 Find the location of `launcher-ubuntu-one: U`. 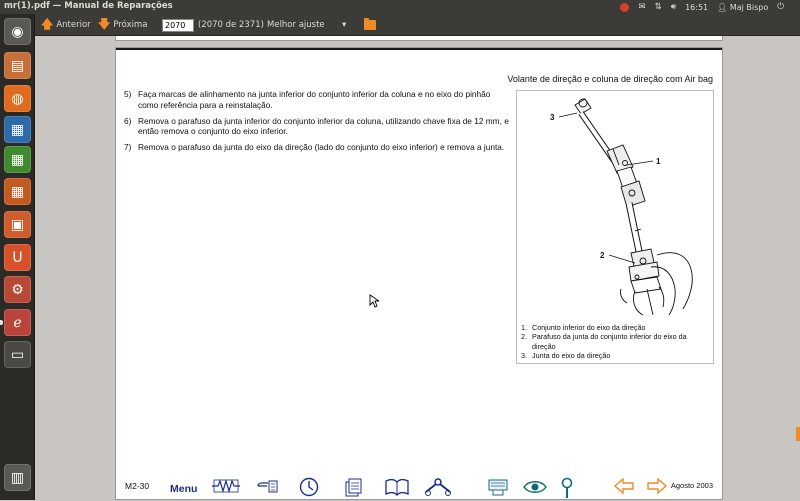

launcher-ubuntu-one: U is located at coordinates (17, 257).